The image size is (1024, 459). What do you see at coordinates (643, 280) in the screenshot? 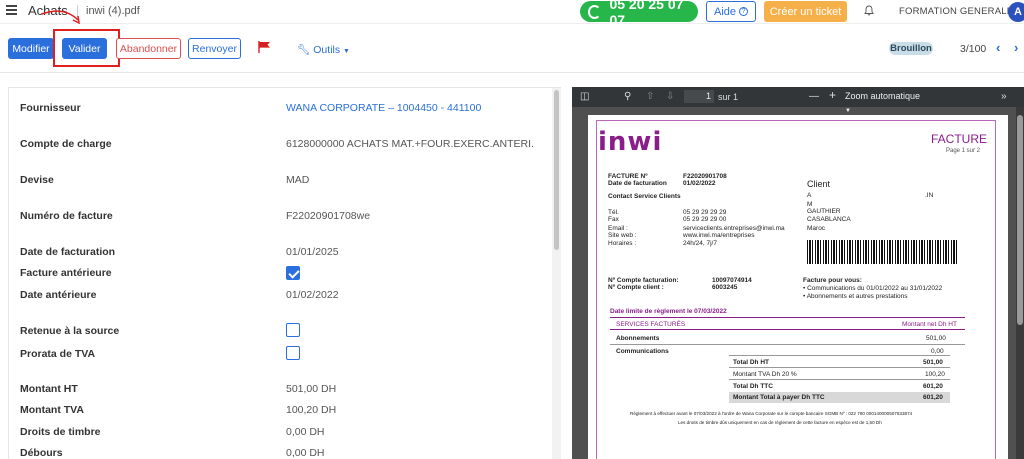
I see `compte-facturation-label: Nº Compte facturation:` at bounding box center [643, 280].